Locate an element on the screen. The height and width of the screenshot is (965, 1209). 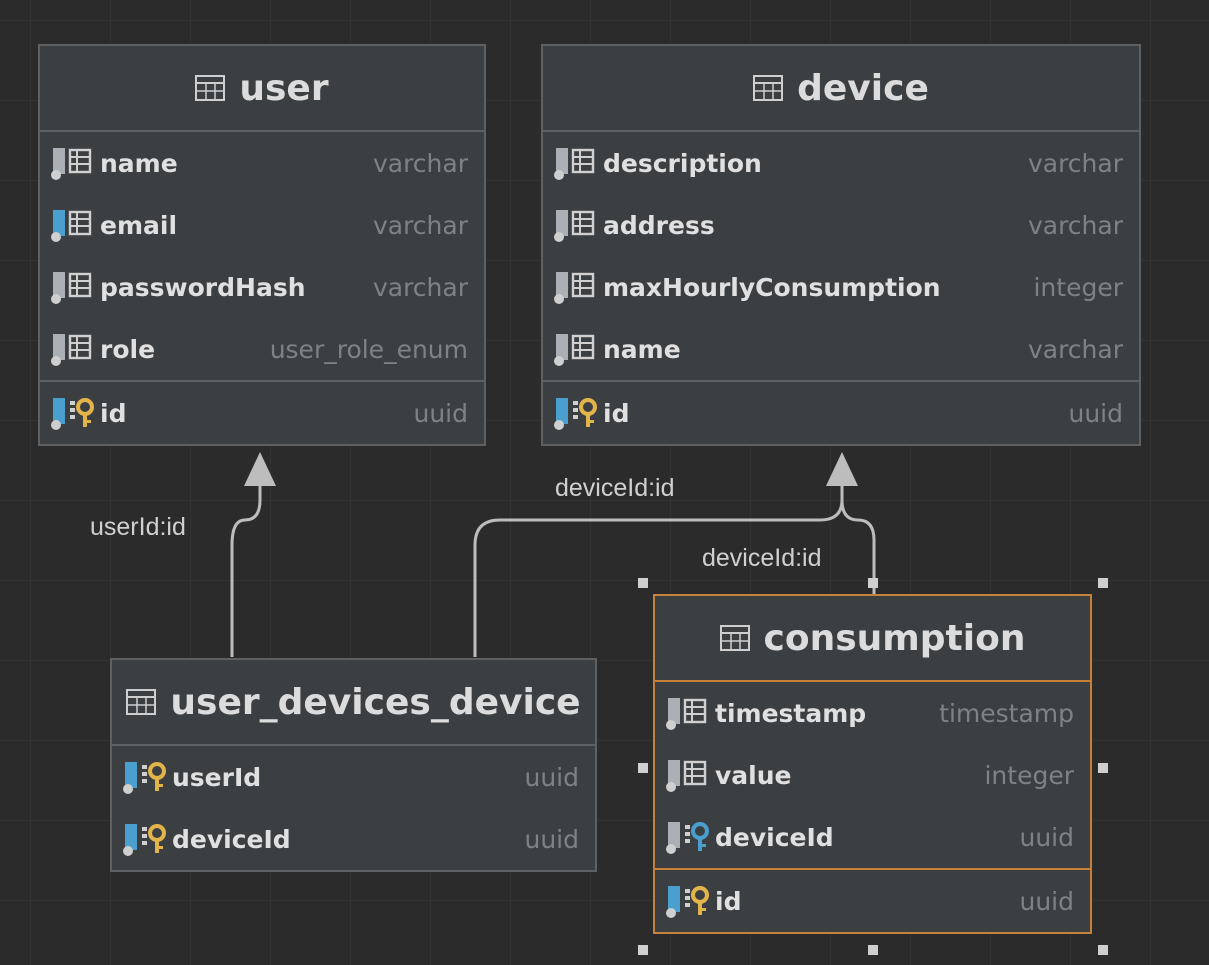
table-header: user_devices_device is located at coordinates (353, 703).